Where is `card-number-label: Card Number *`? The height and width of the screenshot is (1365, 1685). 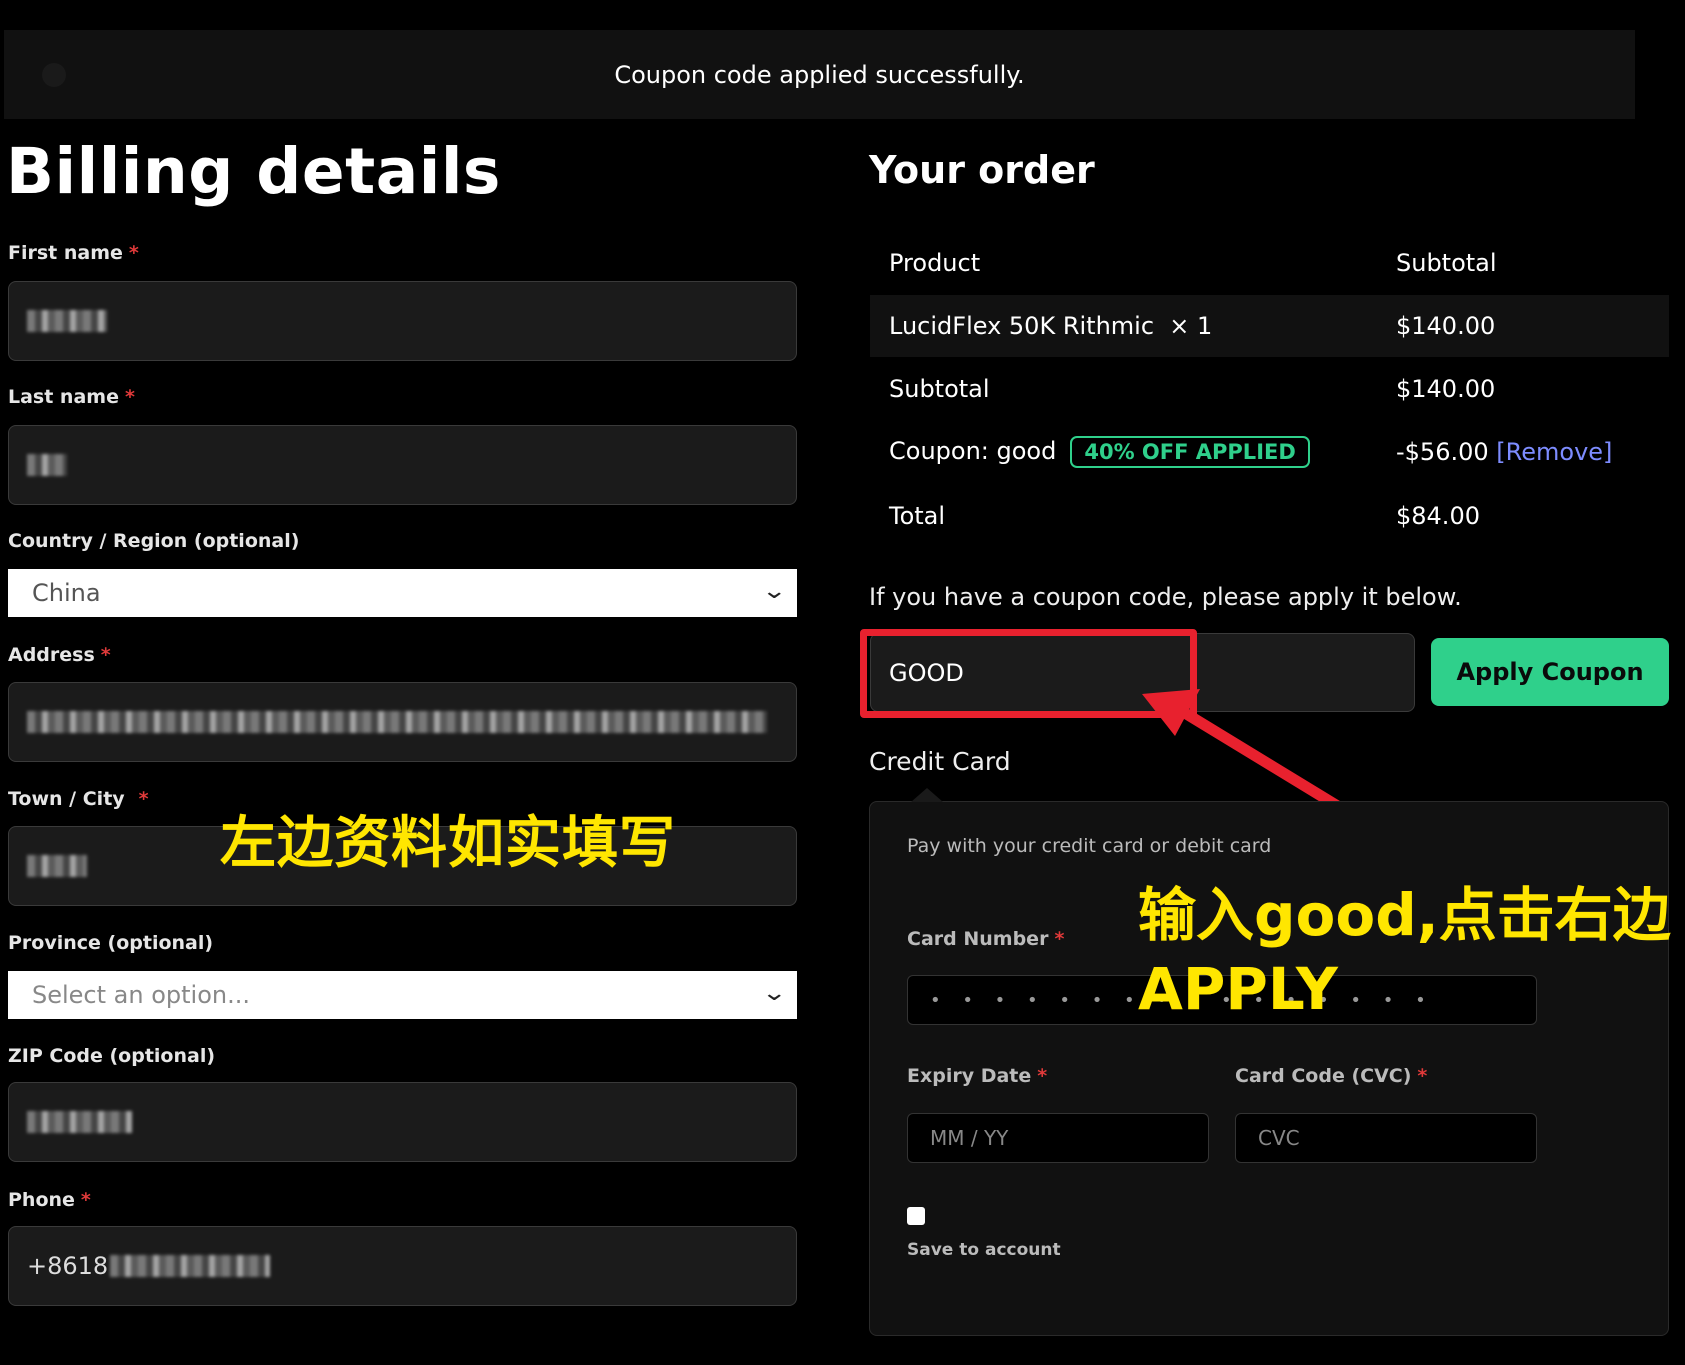
card-number-label: Card Number * is located at coordinates (985, 939).